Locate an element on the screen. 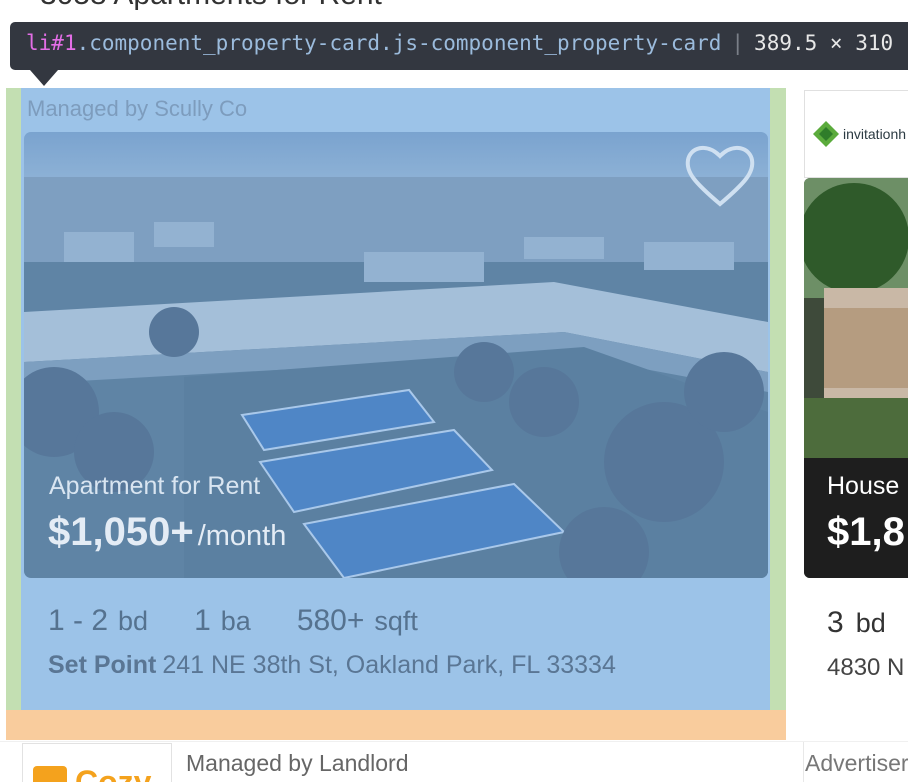 This screenshot has height=782, width=908. sqft-value: 580+ is located at coordinates (330, 620).